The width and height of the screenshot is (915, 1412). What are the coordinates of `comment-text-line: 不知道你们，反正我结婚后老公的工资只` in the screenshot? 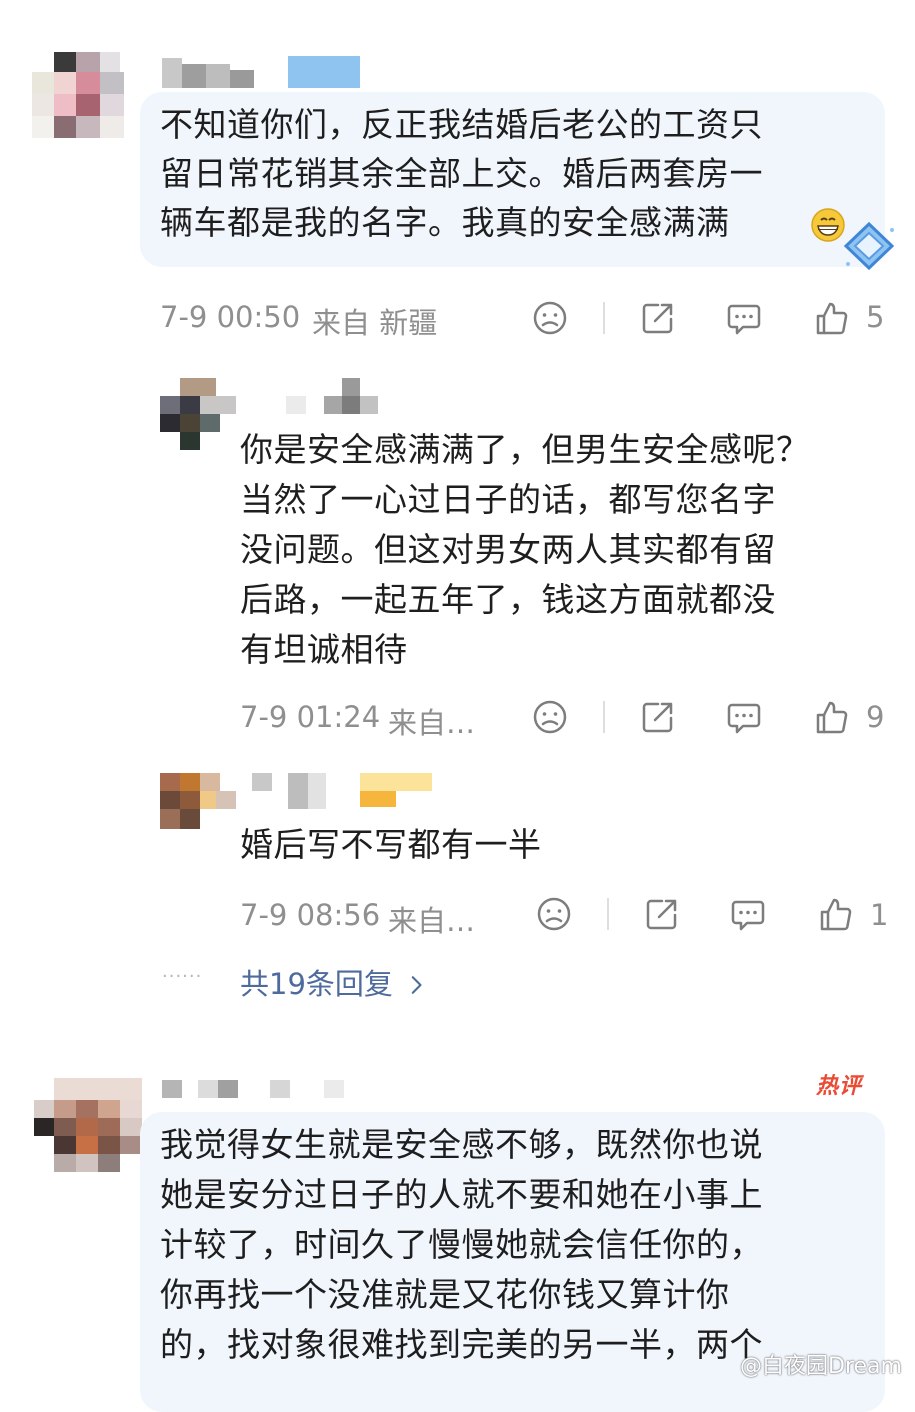 It's located at (461, 124).